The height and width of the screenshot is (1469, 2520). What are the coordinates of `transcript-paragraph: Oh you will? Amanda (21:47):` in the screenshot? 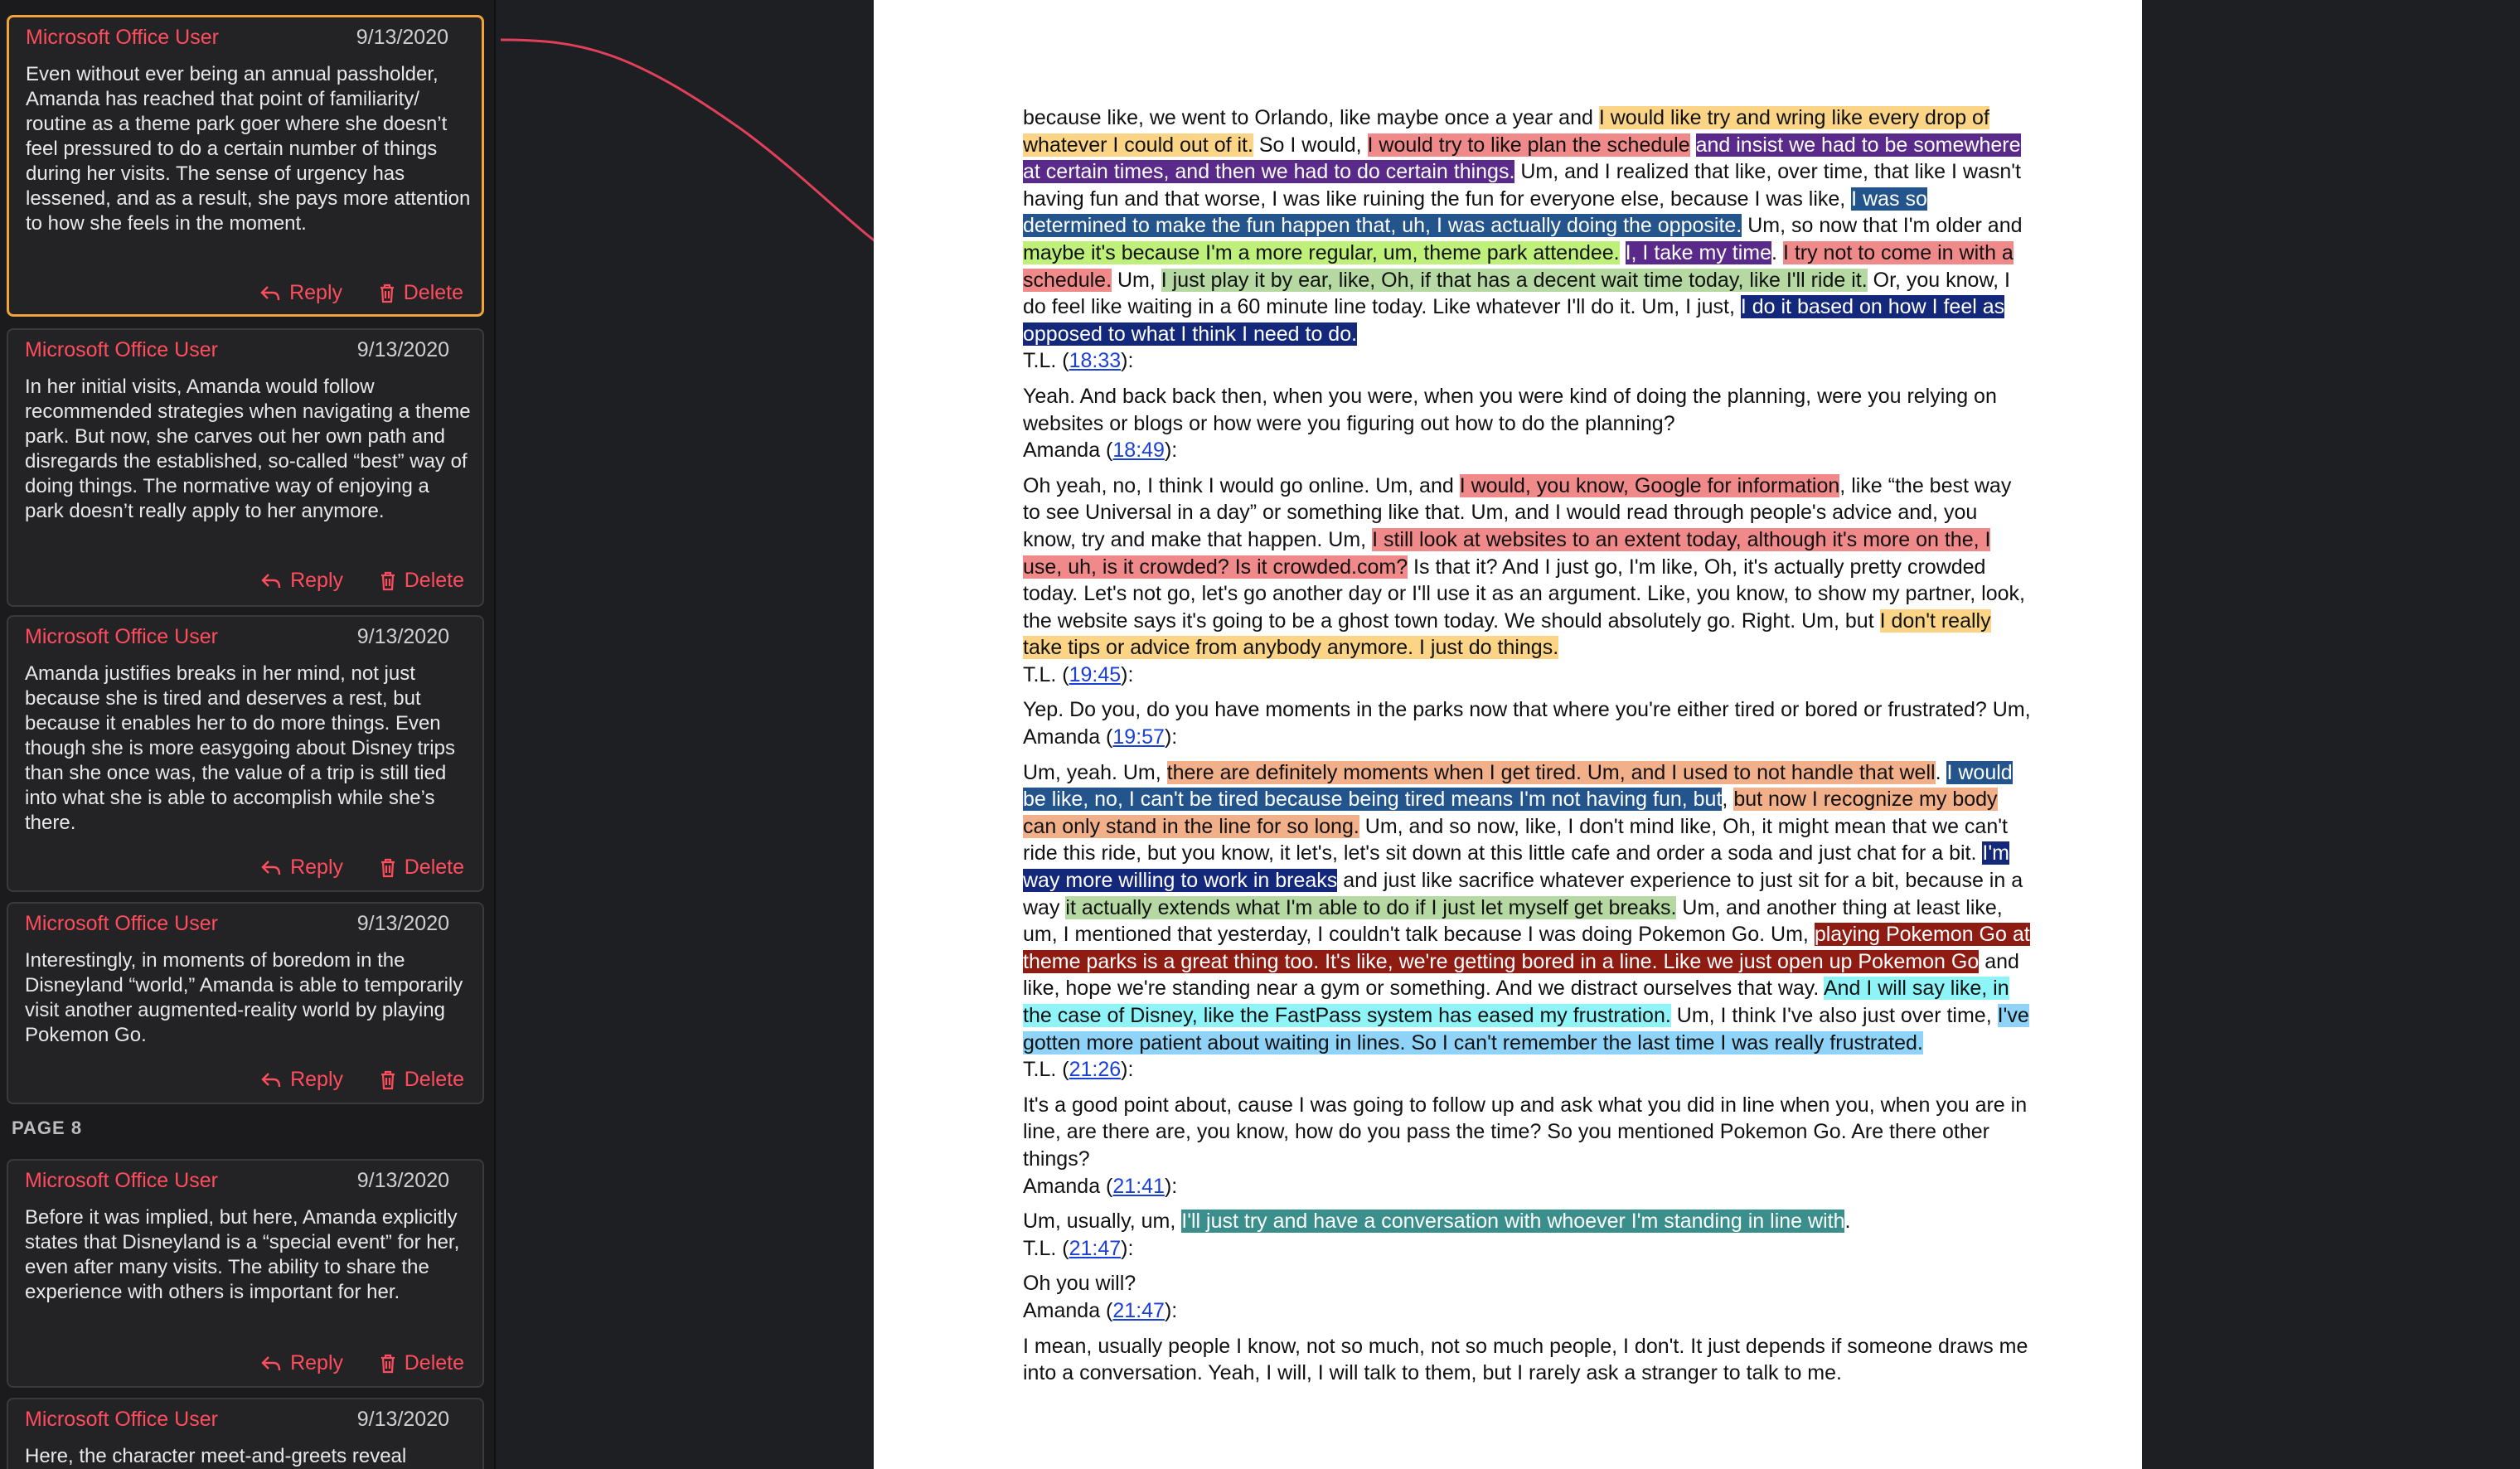 It's located at (1100, 1297).